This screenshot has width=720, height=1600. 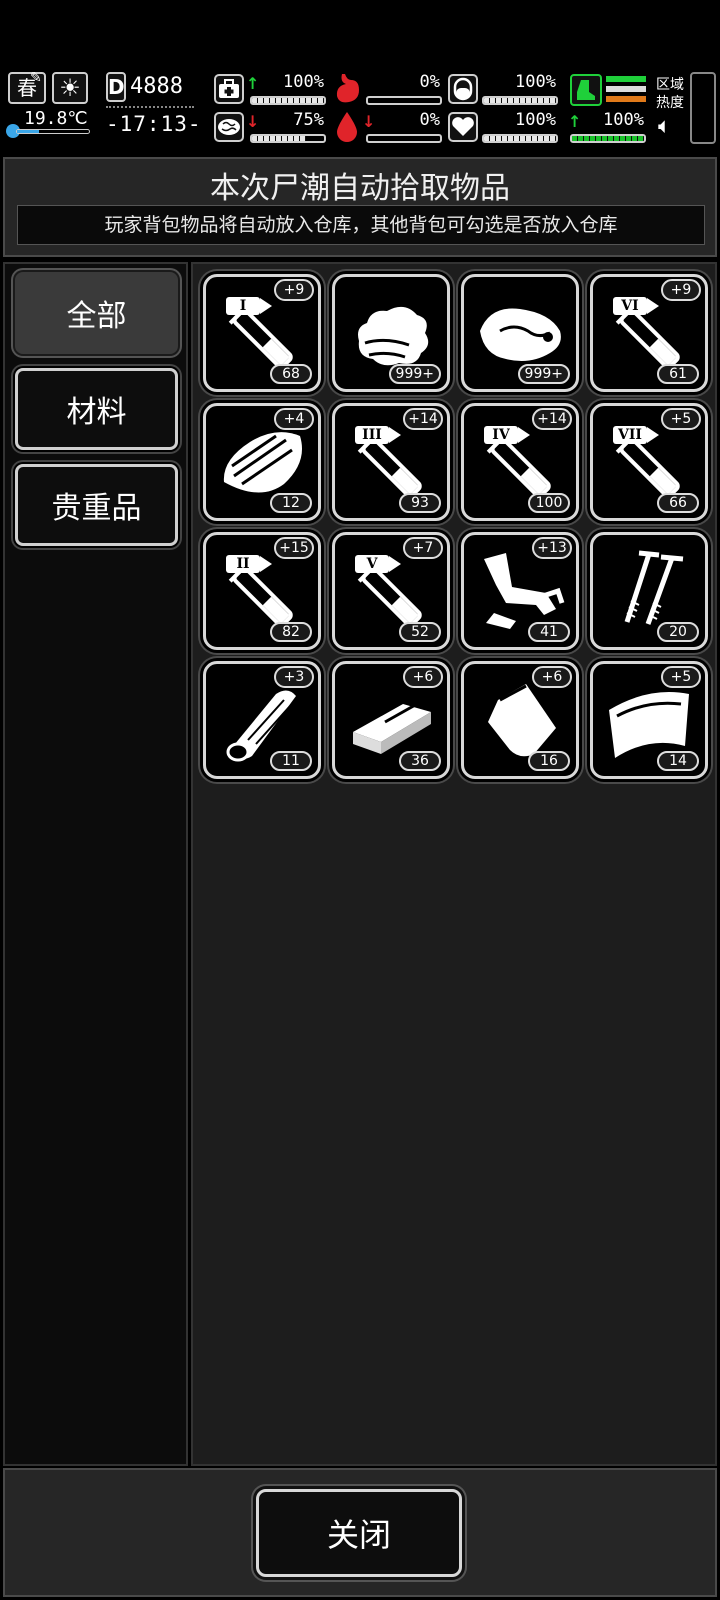 What do you see at coordinates (703, 108) in the screenshot?
I see `area-heat-meter` at bounding box center [703, 108].